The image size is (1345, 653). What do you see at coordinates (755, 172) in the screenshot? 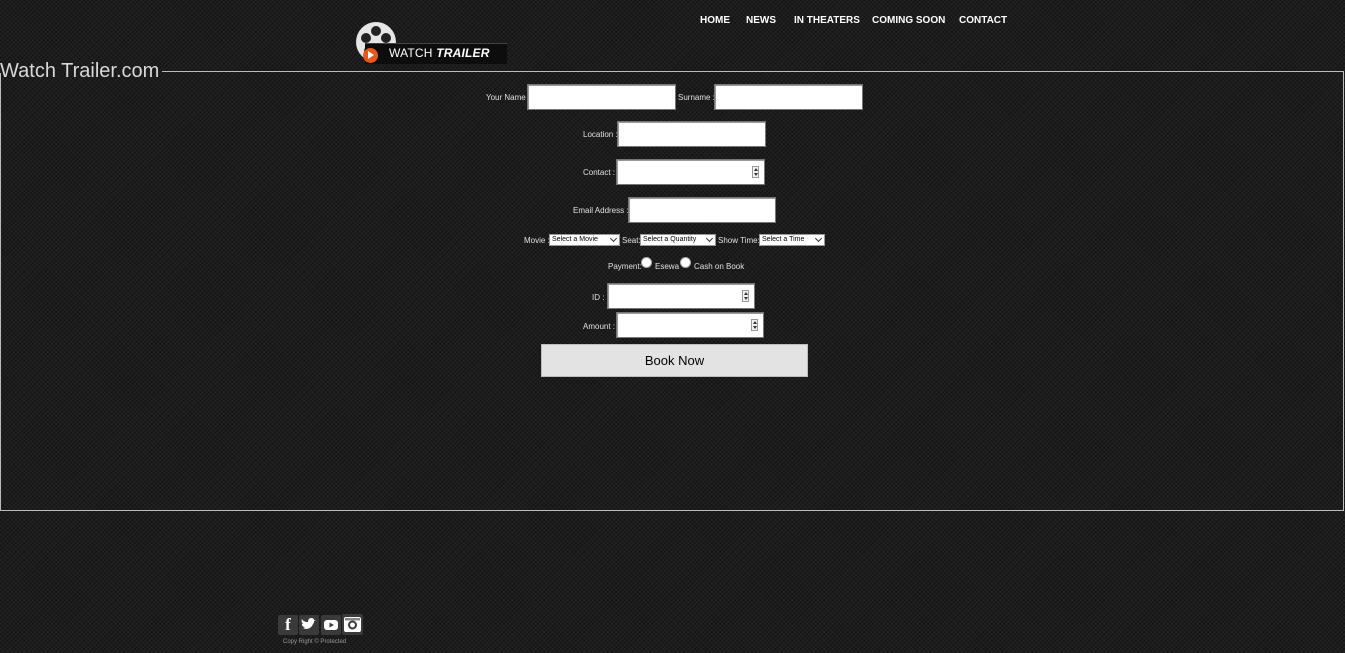
I see `contact-spinner-icon` at bounding box center [755, 172].